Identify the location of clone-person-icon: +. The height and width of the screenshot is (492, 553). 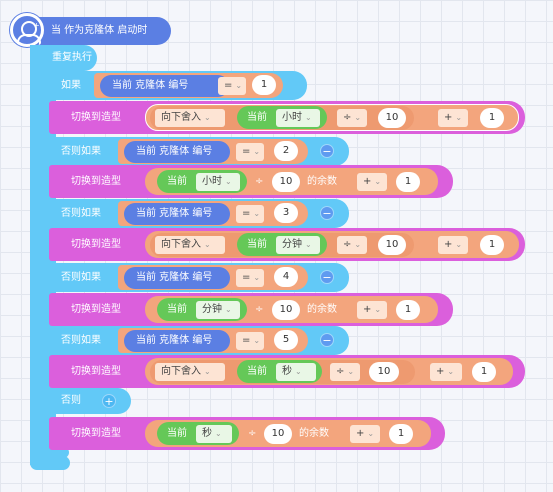
(27, 30).